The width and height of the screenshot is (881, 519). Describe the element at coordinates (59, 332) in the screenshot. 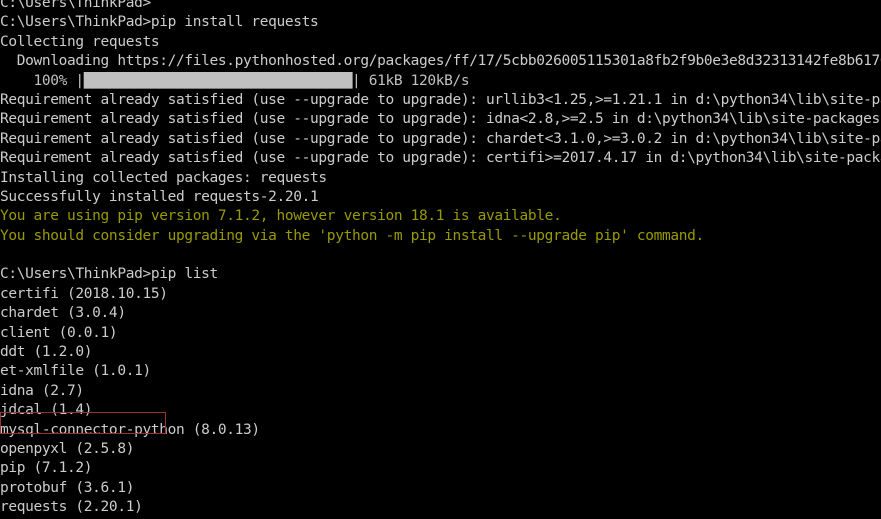

I see `terminal-line: client (0.0.1)` at that location.